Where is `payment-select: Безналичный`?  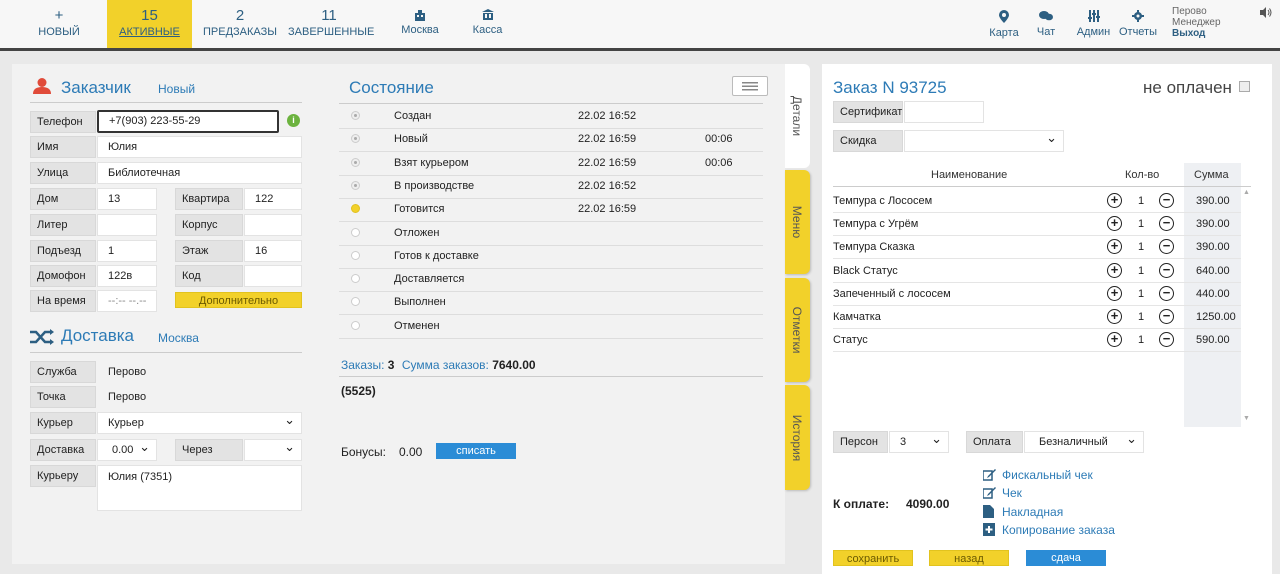 payment-select: Безналичный is located at coordinates (1084, 441).